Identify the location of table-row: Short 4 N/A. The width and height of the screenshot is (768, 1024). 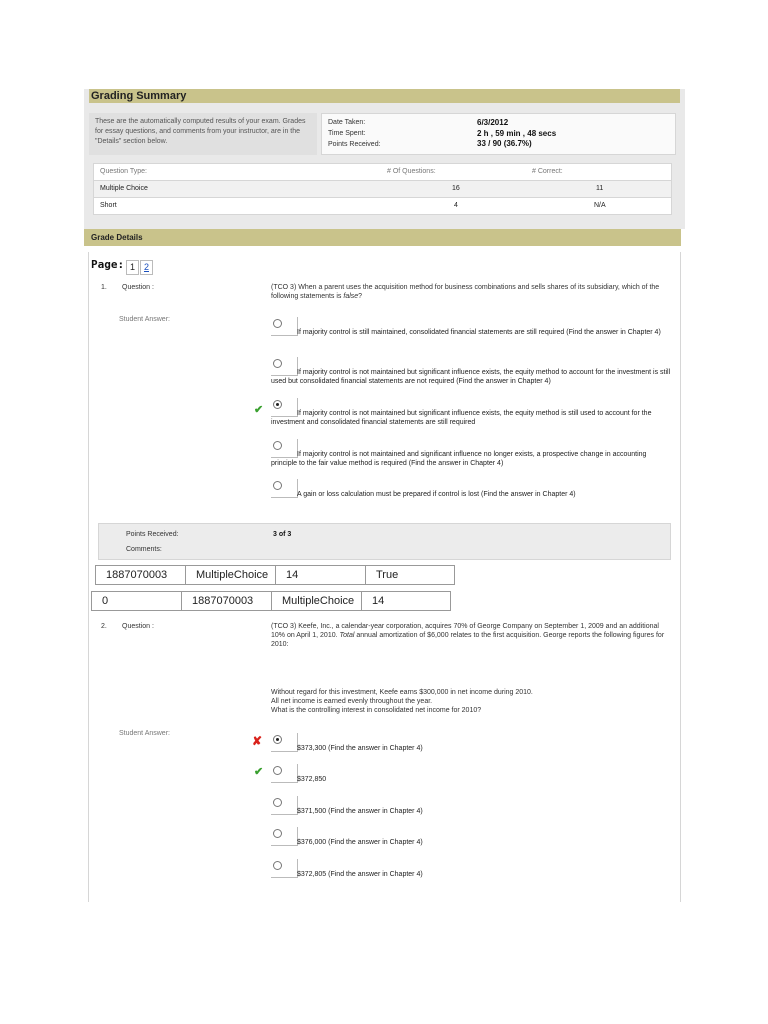
(382, 206).